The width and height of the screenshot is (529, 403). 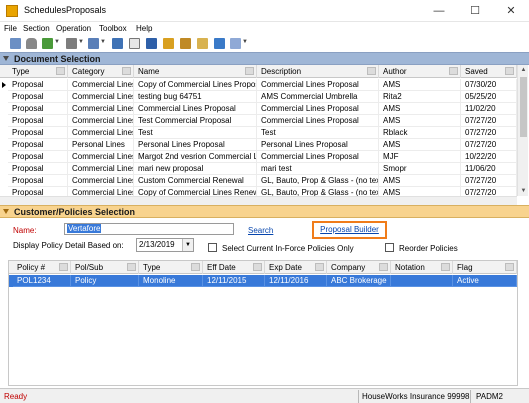 I want to click on book-icon, so click(x=117, y=43).